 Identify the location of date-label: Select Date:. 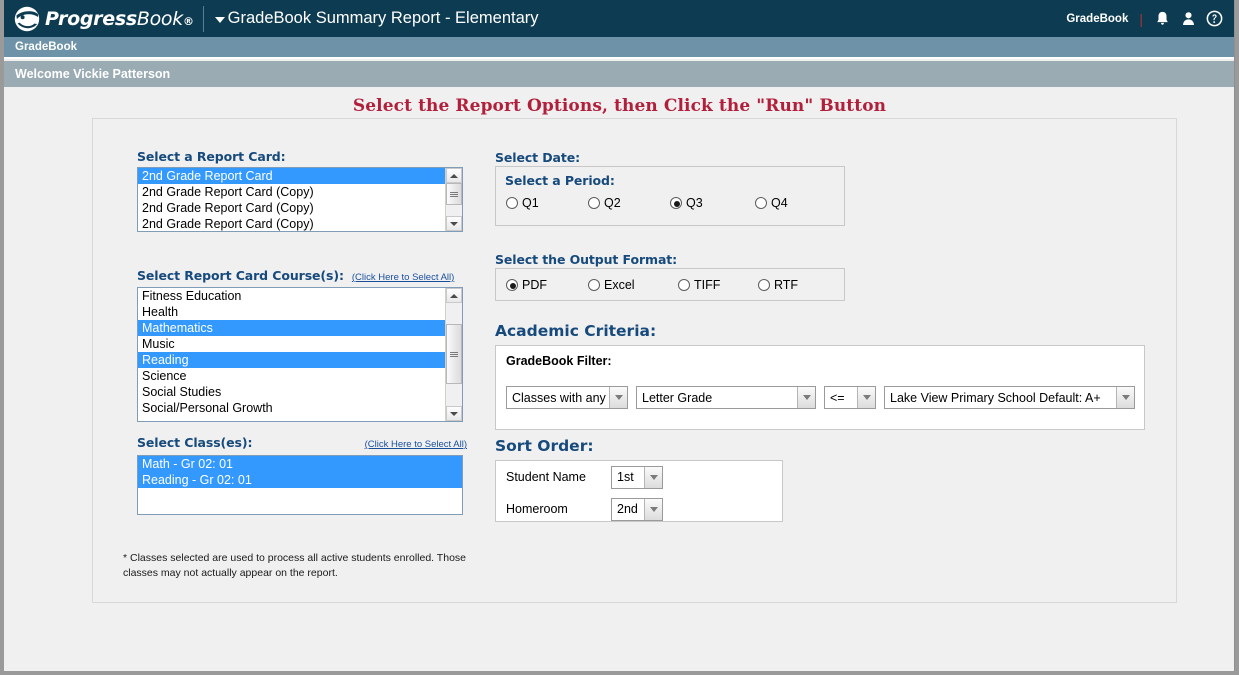
(538, 157).